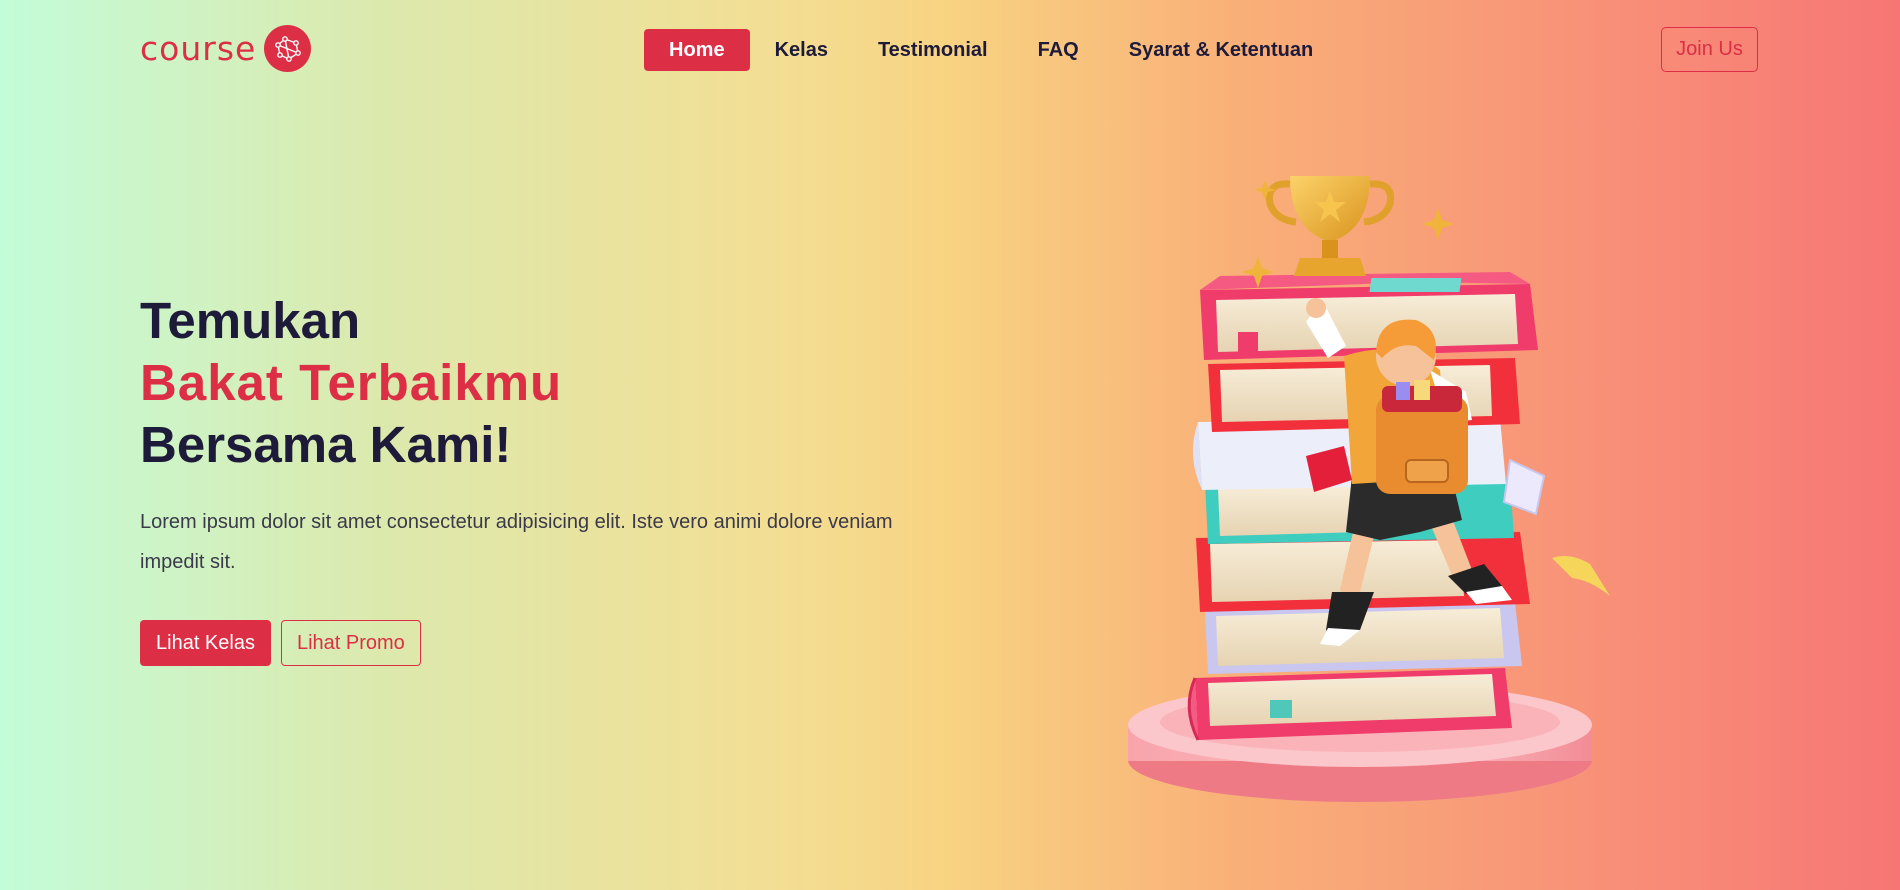 The image size is (1900, 890). What do you see at coordinates (1581, 576) in the screenshot?
I see `floating-open-book-icon` at bounding box center [1581, 576].